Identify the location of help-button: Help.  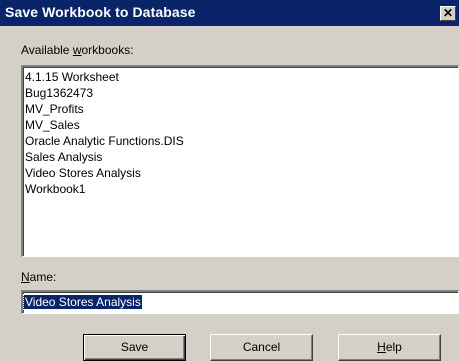
(389, 347).